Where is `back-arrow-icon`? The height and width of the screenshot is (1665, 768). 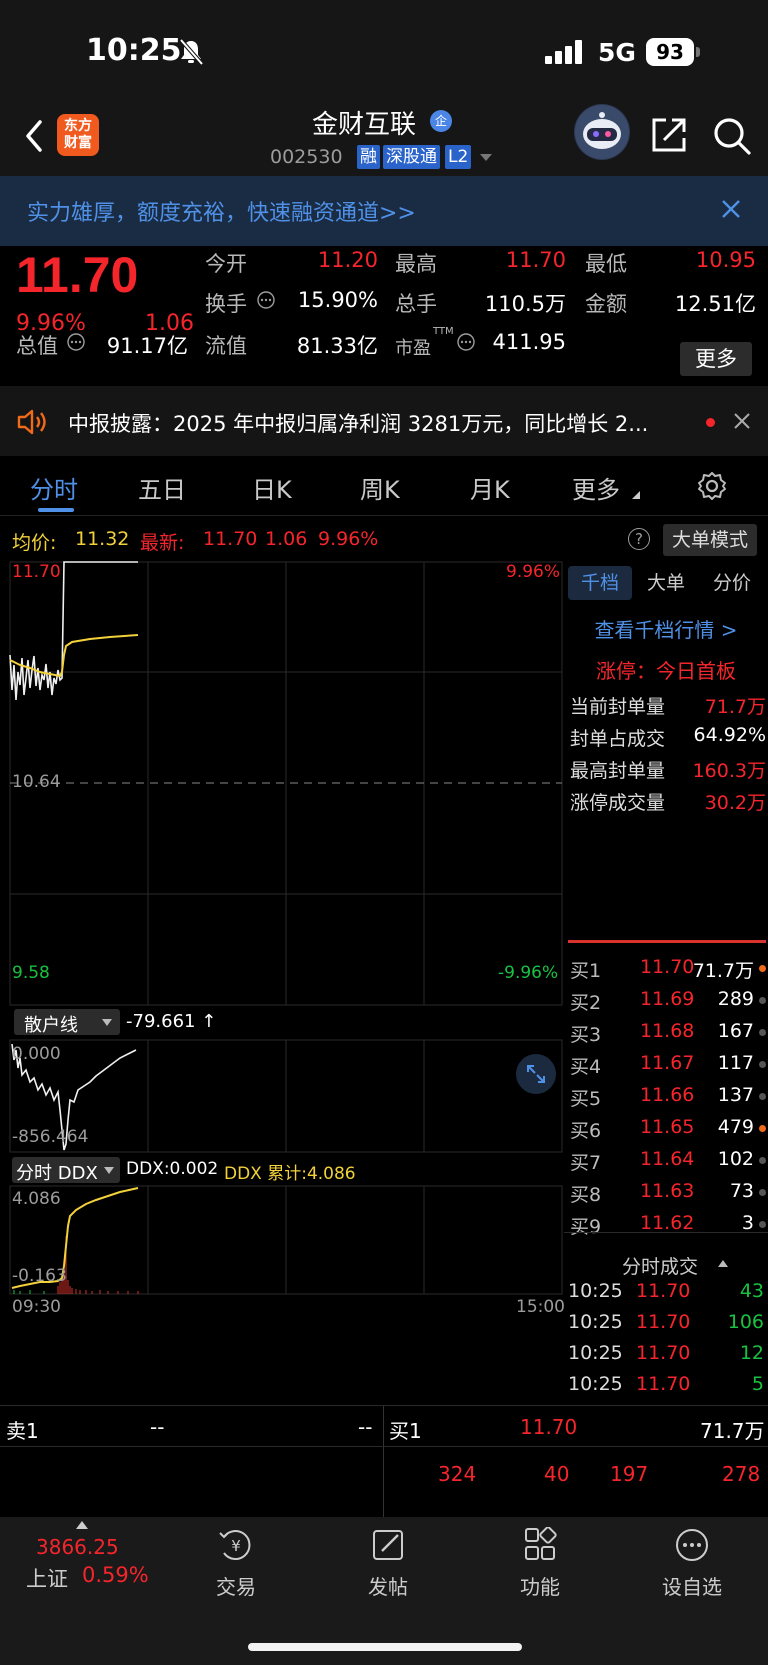
back-arrow-icon is located at coordinates (34, 136).